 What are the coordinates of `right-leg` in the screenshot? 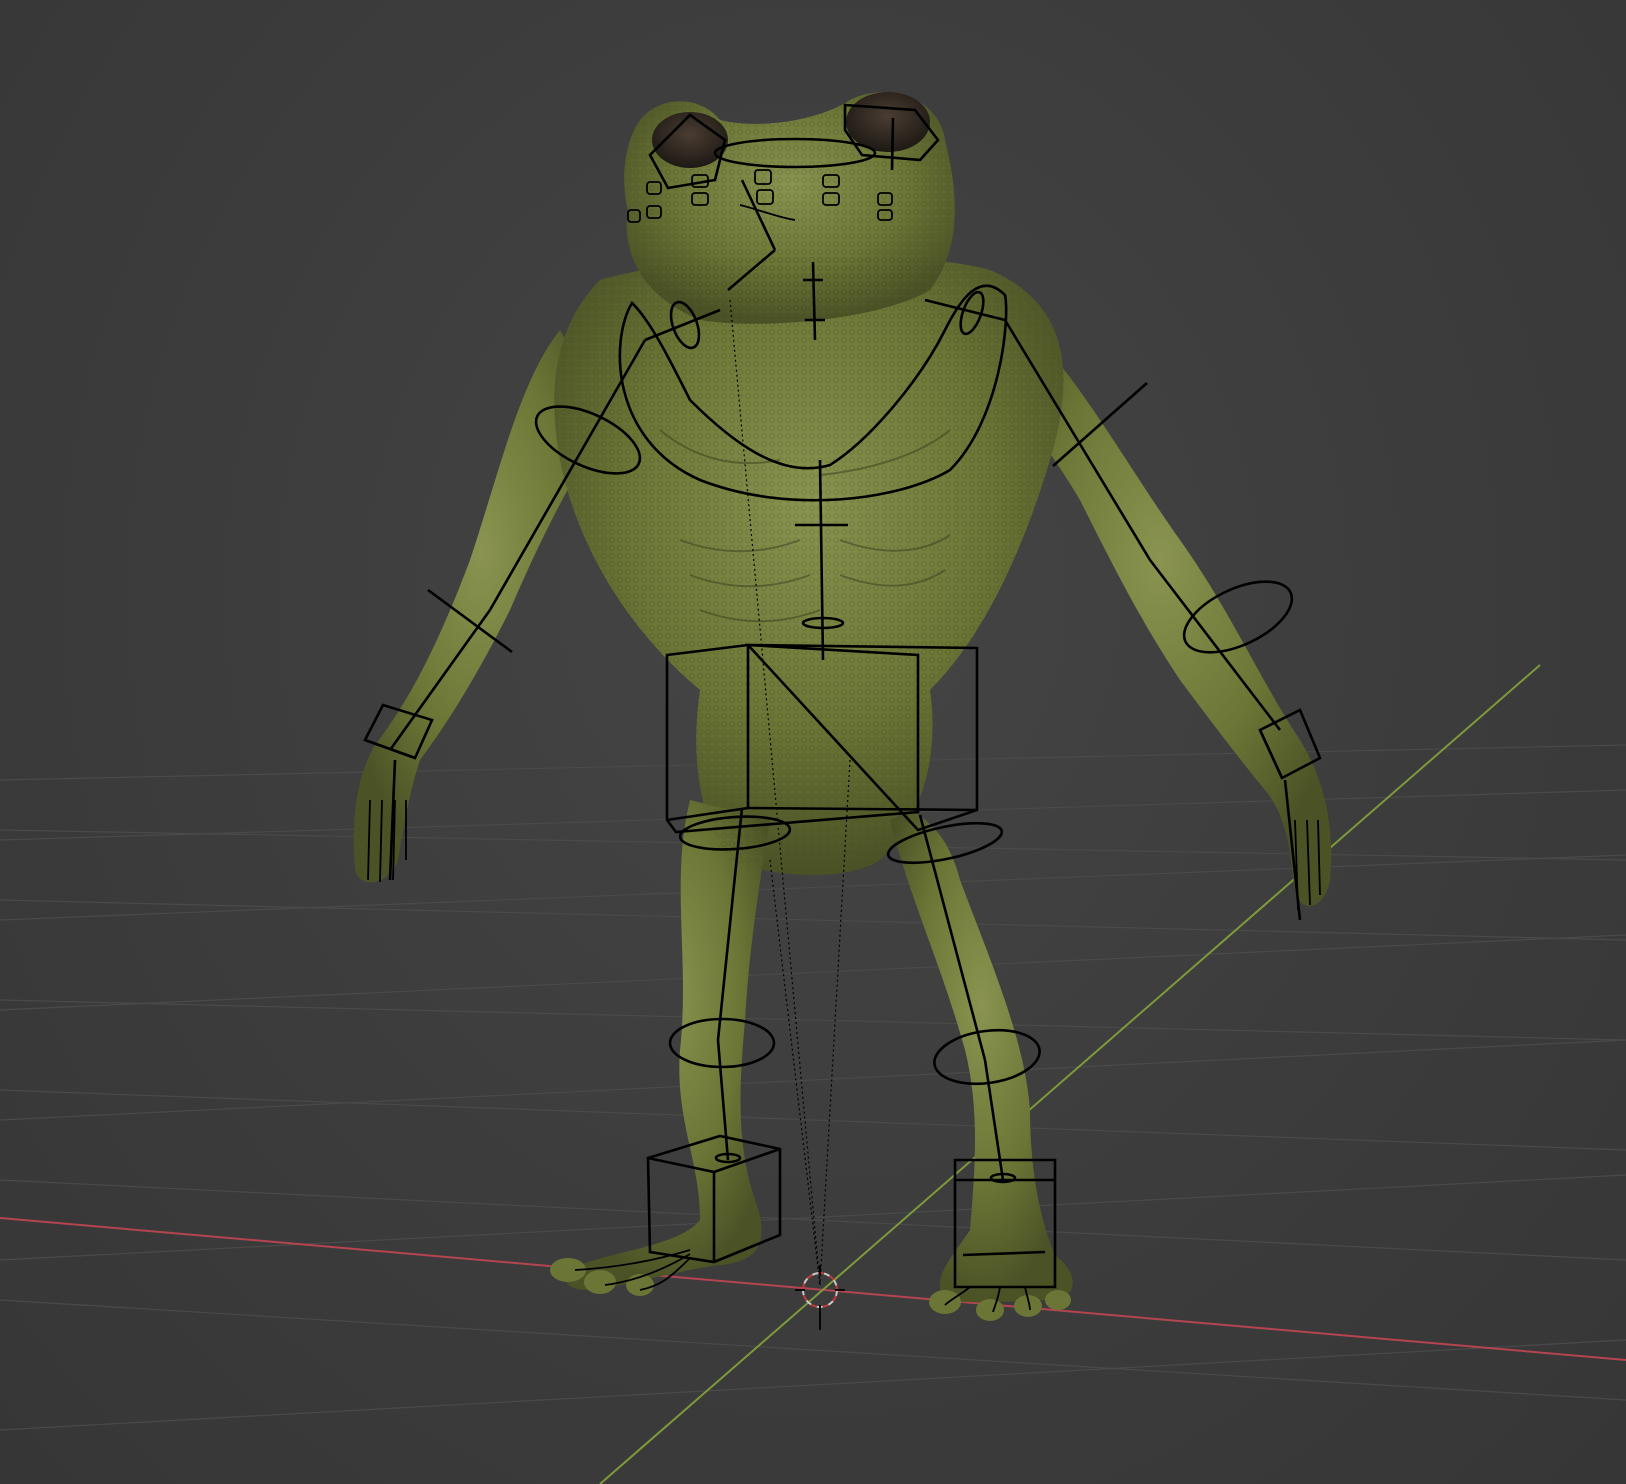 It's located at (981, 1056).